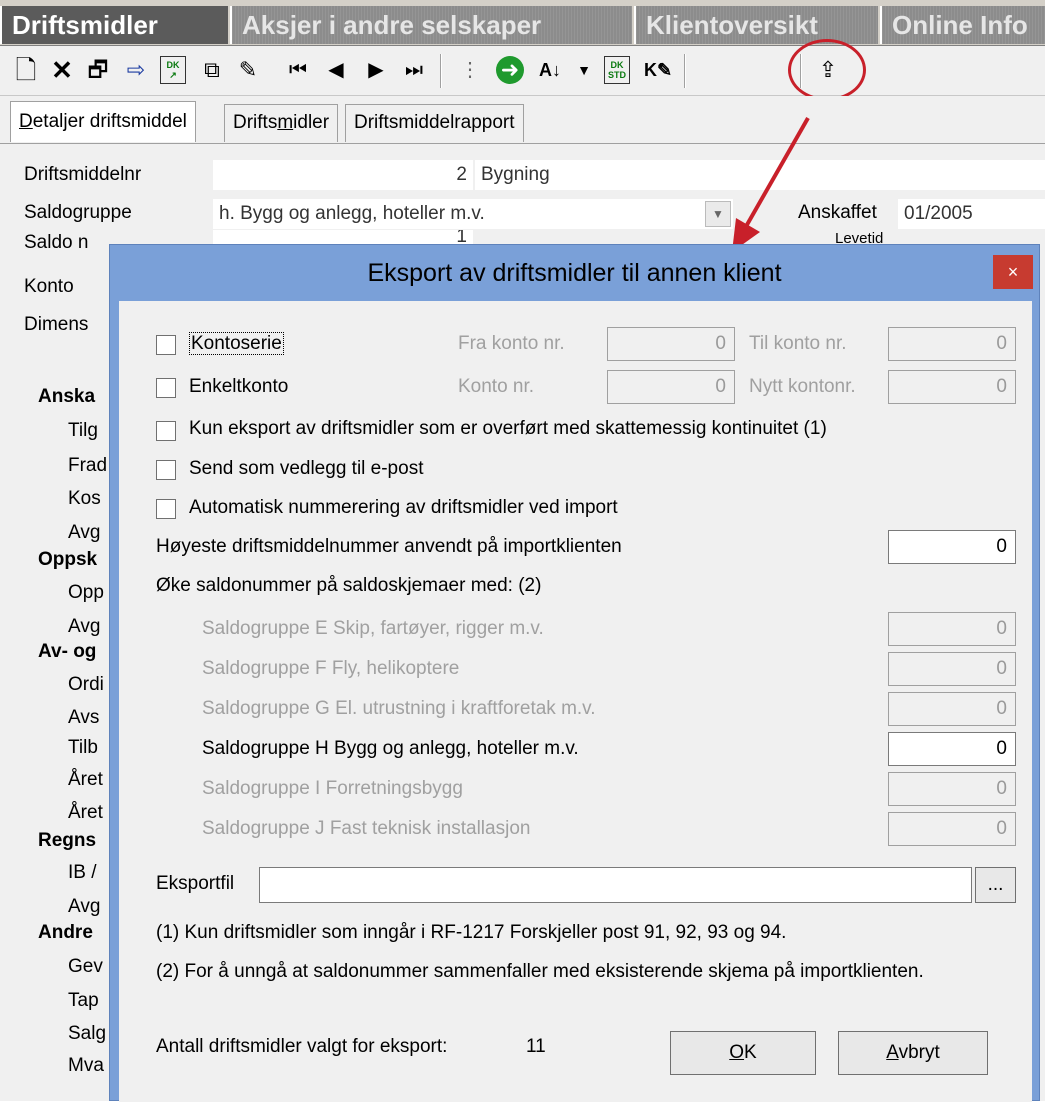 Image resolution: width=1045 pixels, height=1102 pixels. I want to click on delete-icon: ✕, so click(62, 70).